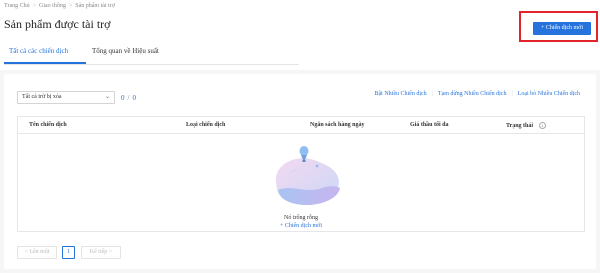  What do you see at coordinates (134, 98) in the screenshot?
I see `total-count: 0` at bounding box center [134, 98].